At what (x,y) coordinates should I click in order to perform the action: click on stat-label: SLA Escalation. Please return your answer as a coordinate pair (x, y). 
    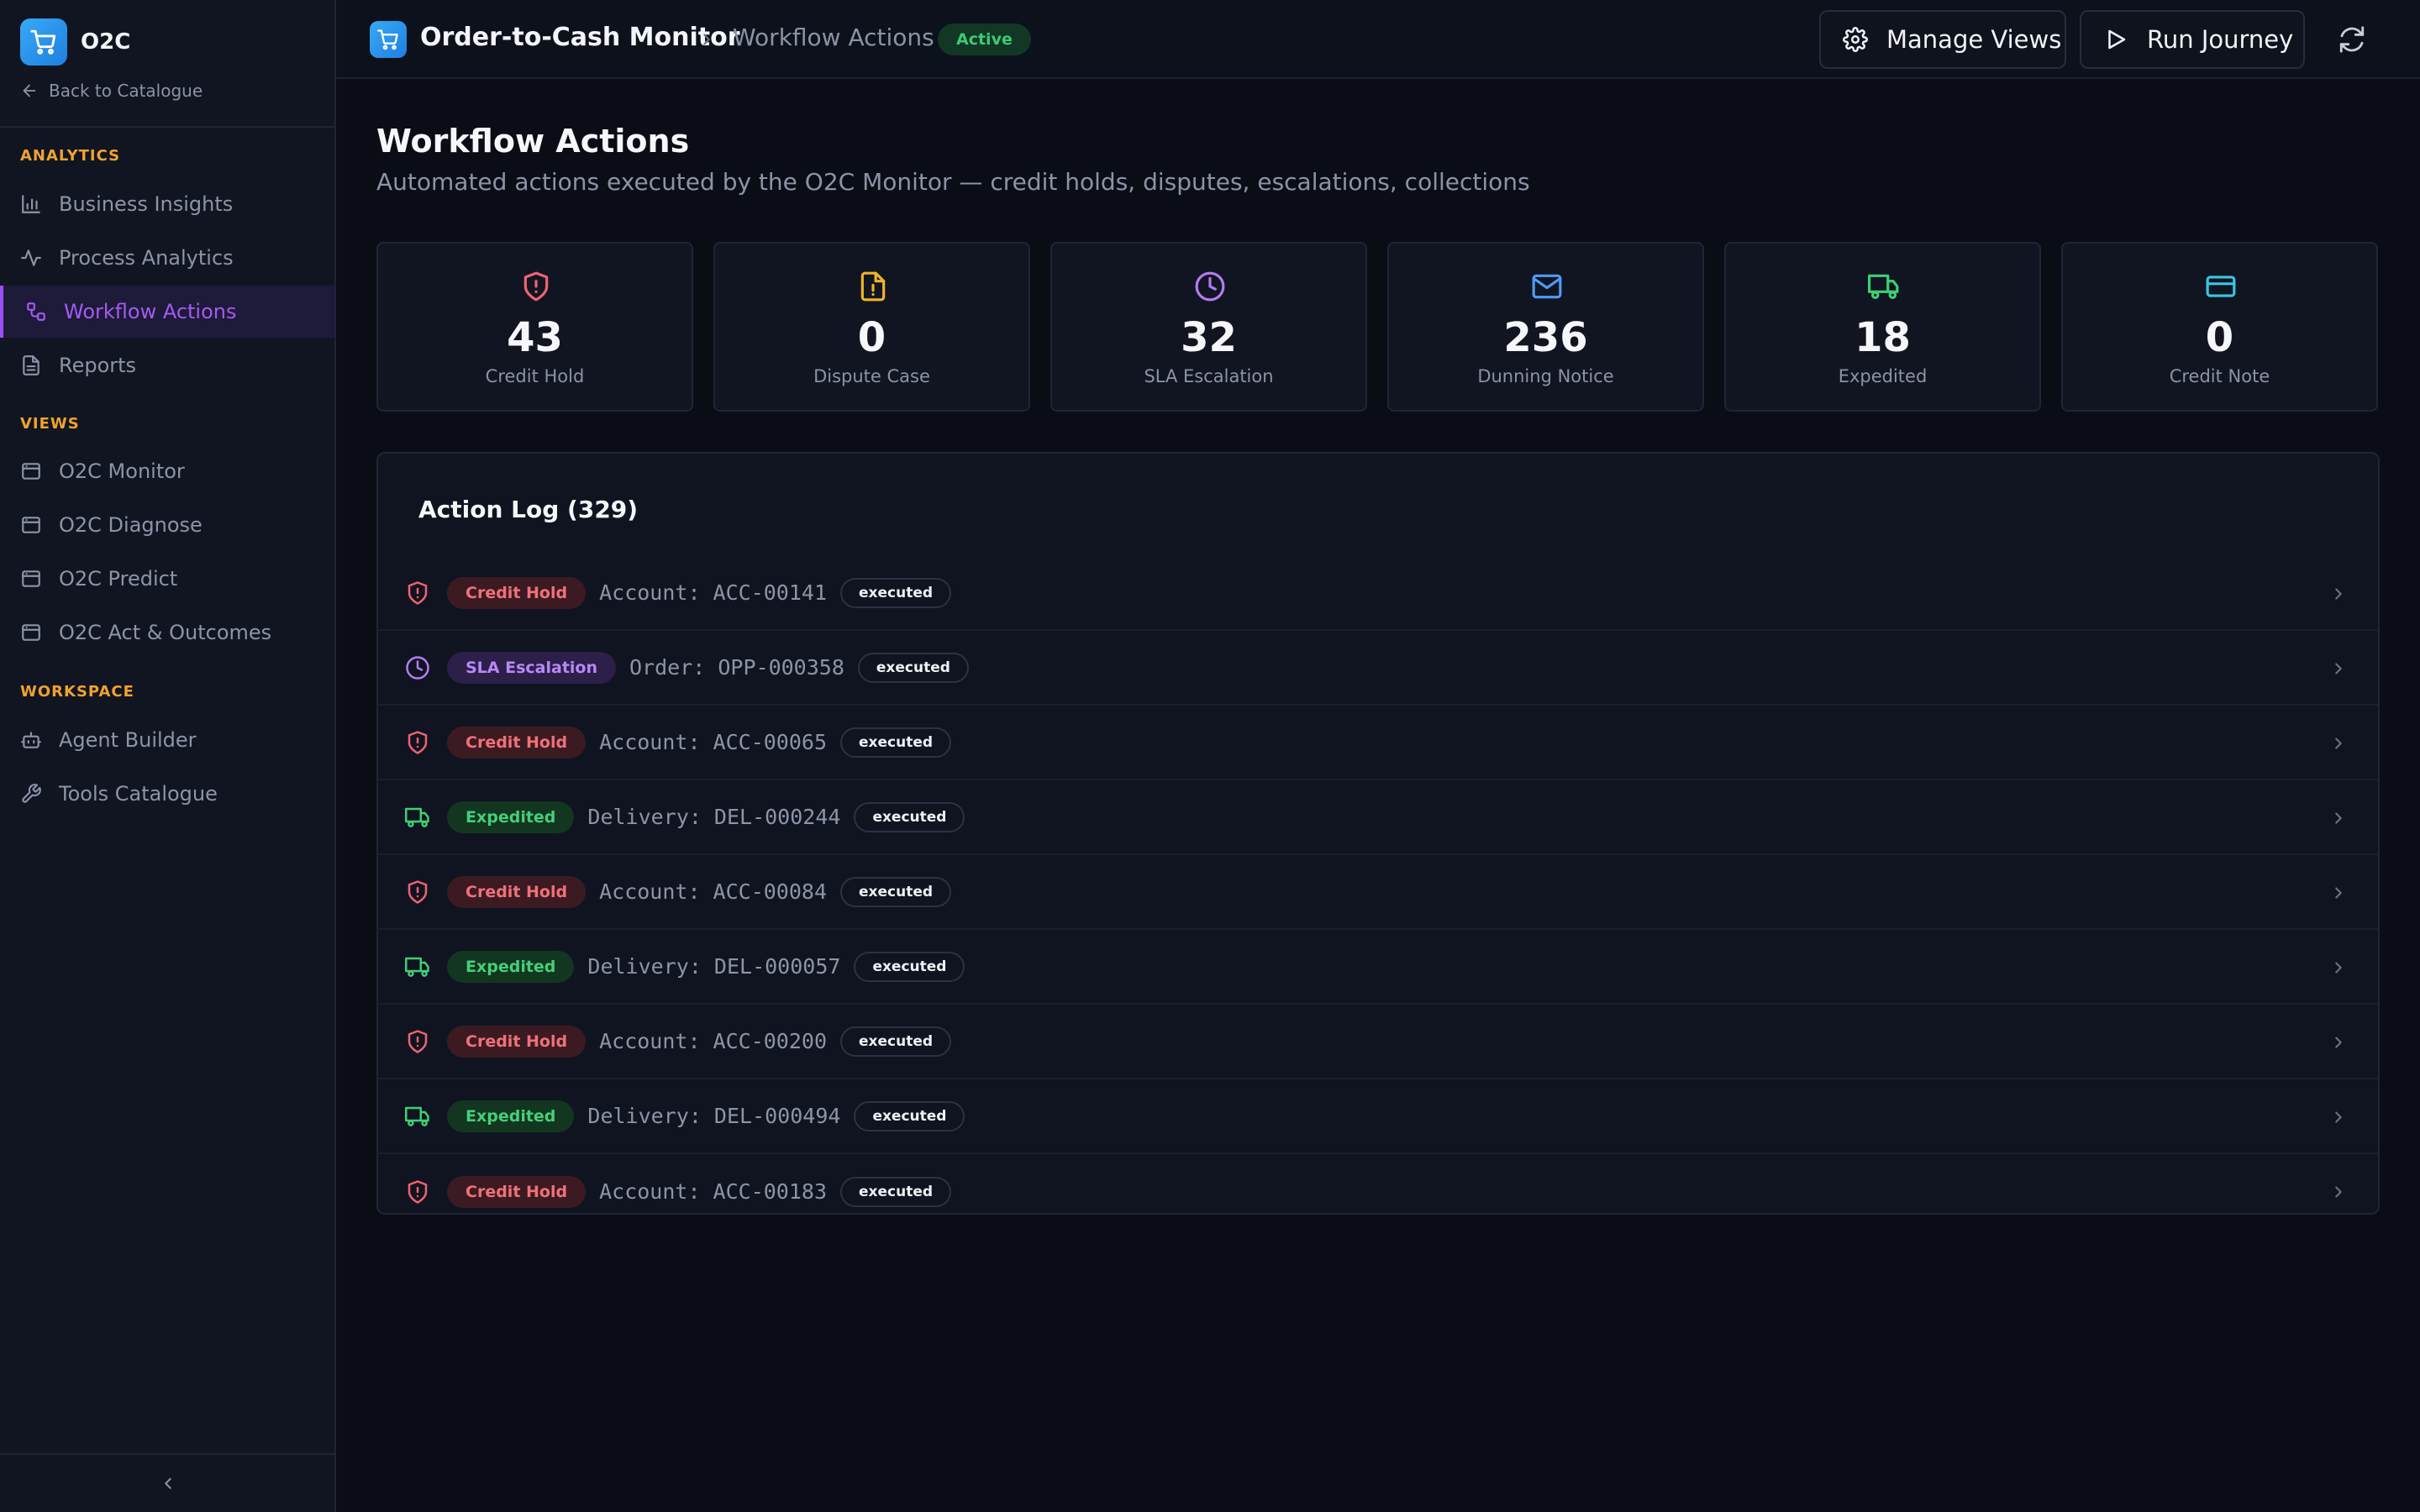
    Looking at the image, I should click on (1209, 376).